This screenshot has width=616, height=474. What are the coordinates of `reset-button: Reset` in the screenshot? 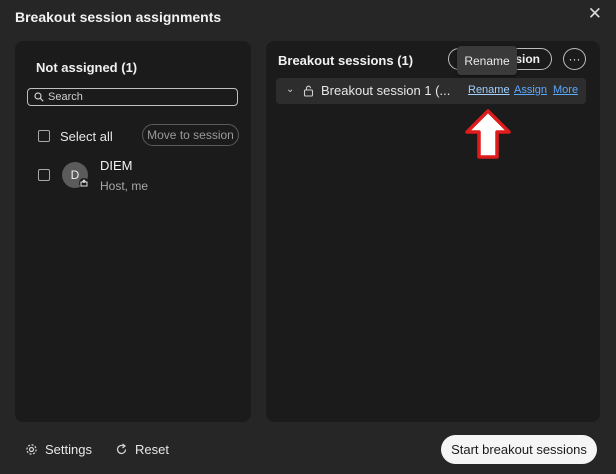 It's located at (142, 449).